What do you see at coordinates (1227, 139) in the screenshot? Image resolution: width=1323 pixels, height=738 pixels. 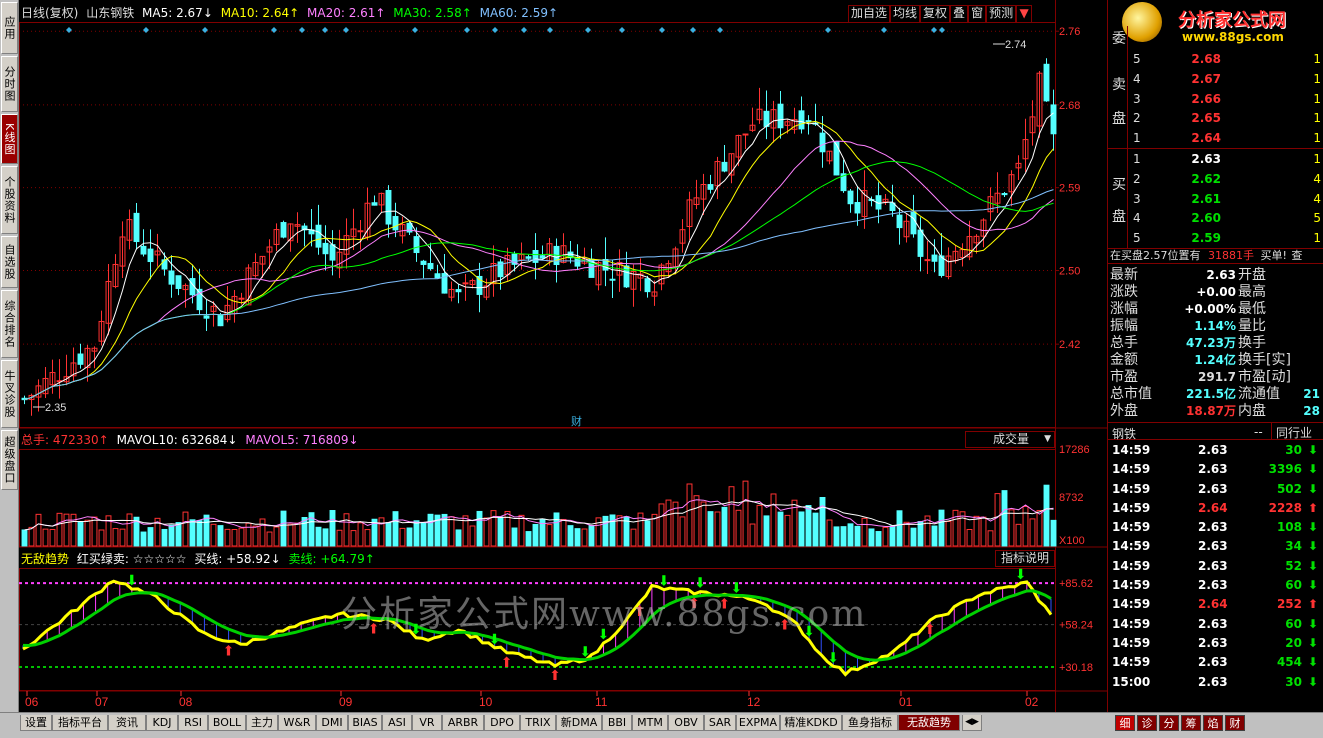 I see `ask-row: 1 2.64 1` at bounding box center [1227, 139].